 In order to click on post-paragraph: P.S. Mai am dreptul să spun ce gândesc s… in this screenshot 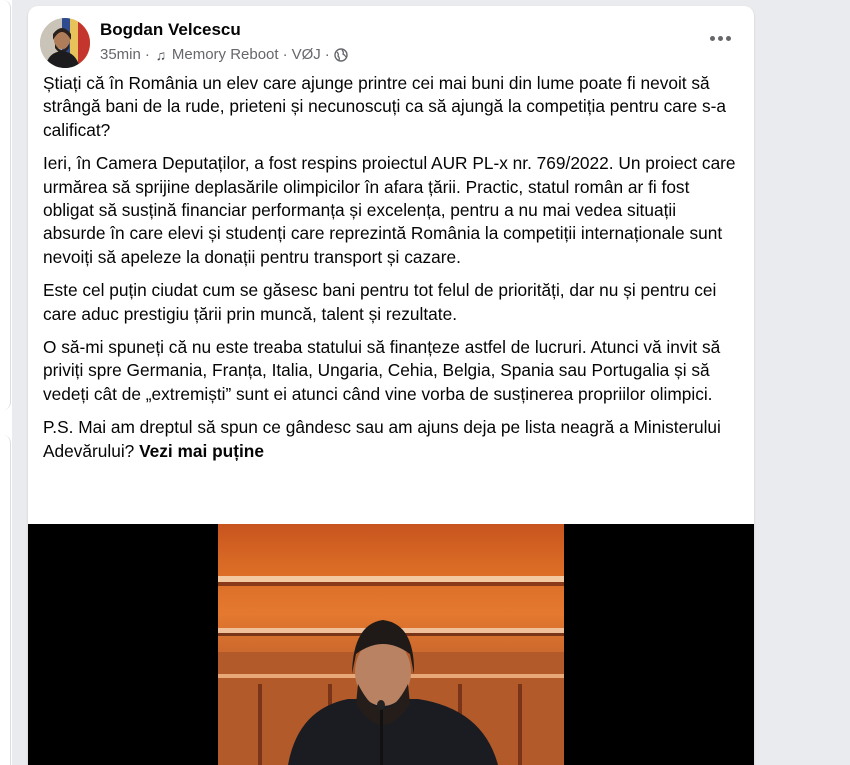, I will do `click(390, 439)`.